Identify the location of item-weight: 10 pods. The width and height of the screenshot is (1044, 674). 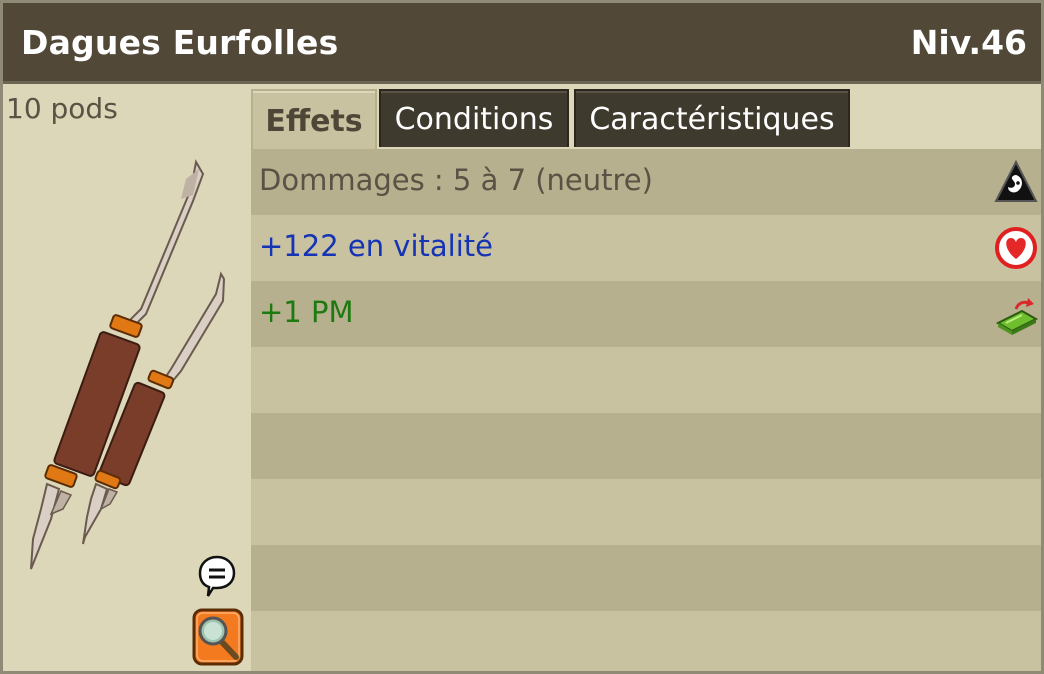
(62, 108).